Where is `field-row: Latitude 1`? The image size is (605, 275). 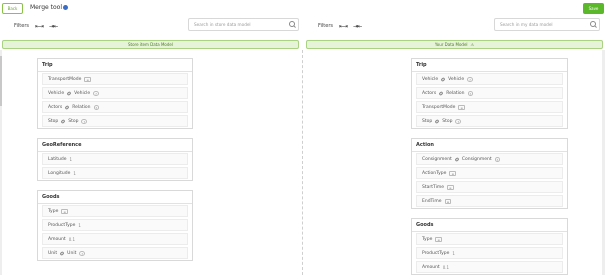
field-row: Latitude 1 is located at coordinates (115, 159).